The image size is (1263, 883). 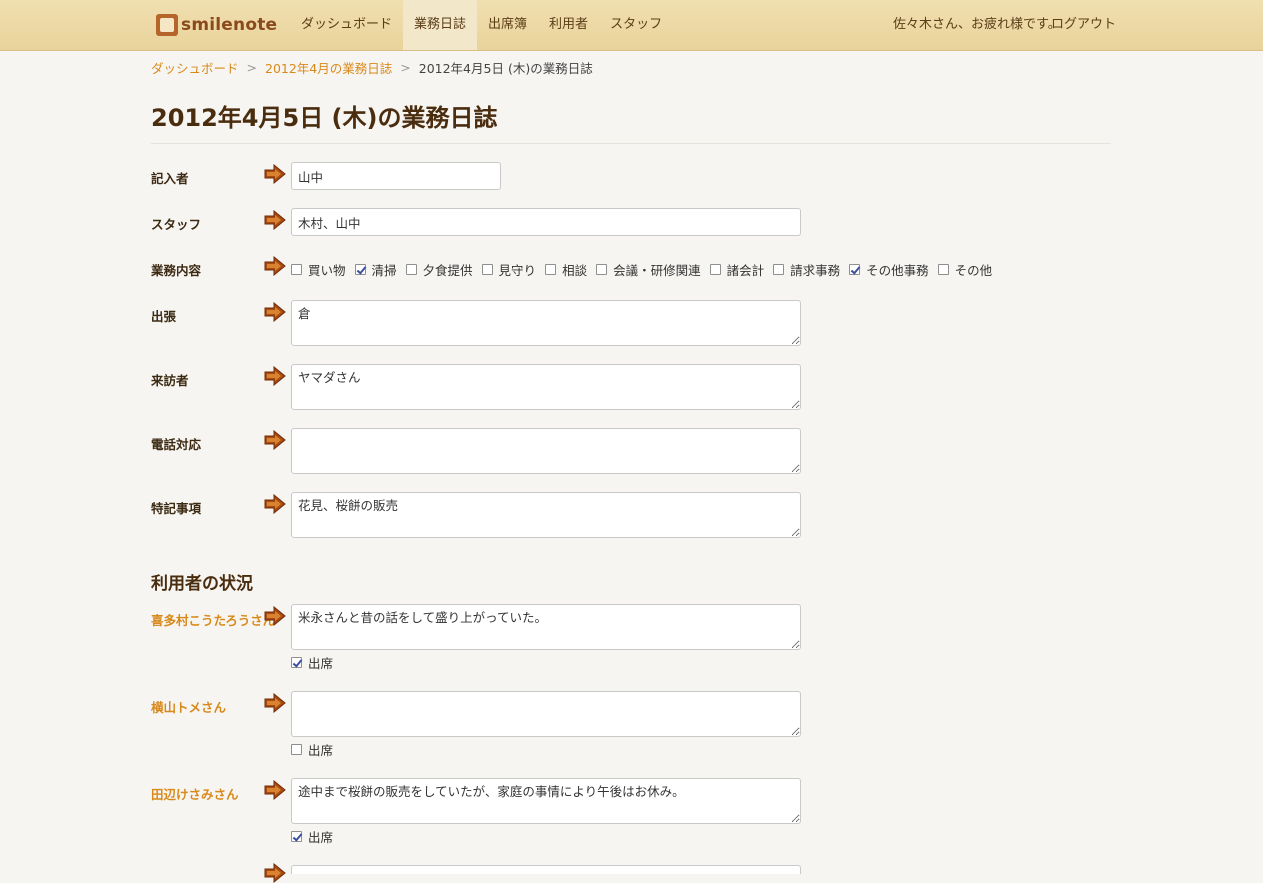 I want to click on trip-textarea: 倉, so click(x=546, y=323).